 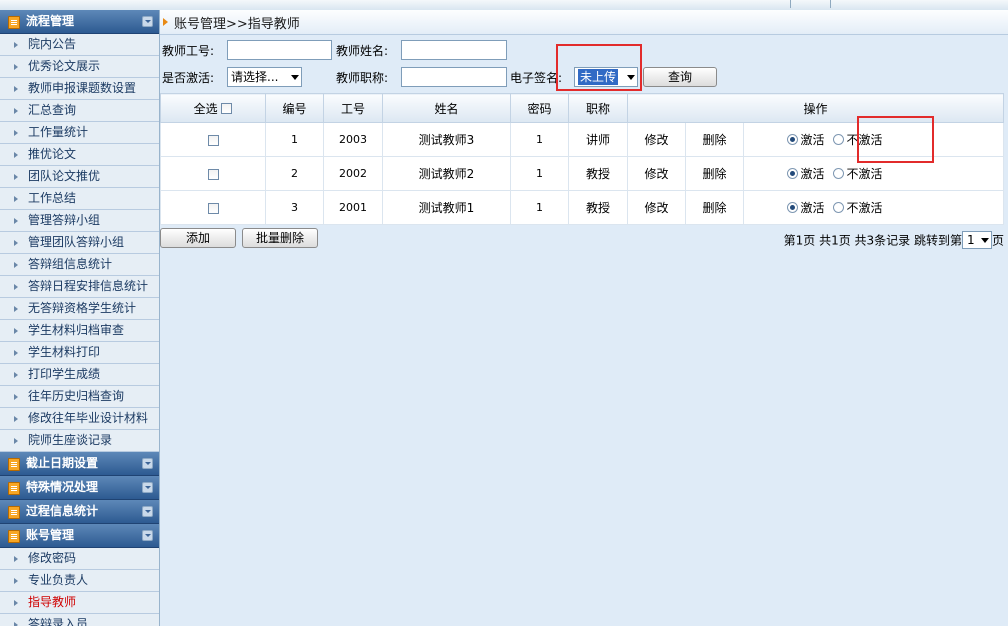 What do you see at coordinates (79, 221) in the screenshot?
I see `sidebar-item: 管理答辩小组` at bounding box center [79, 221].